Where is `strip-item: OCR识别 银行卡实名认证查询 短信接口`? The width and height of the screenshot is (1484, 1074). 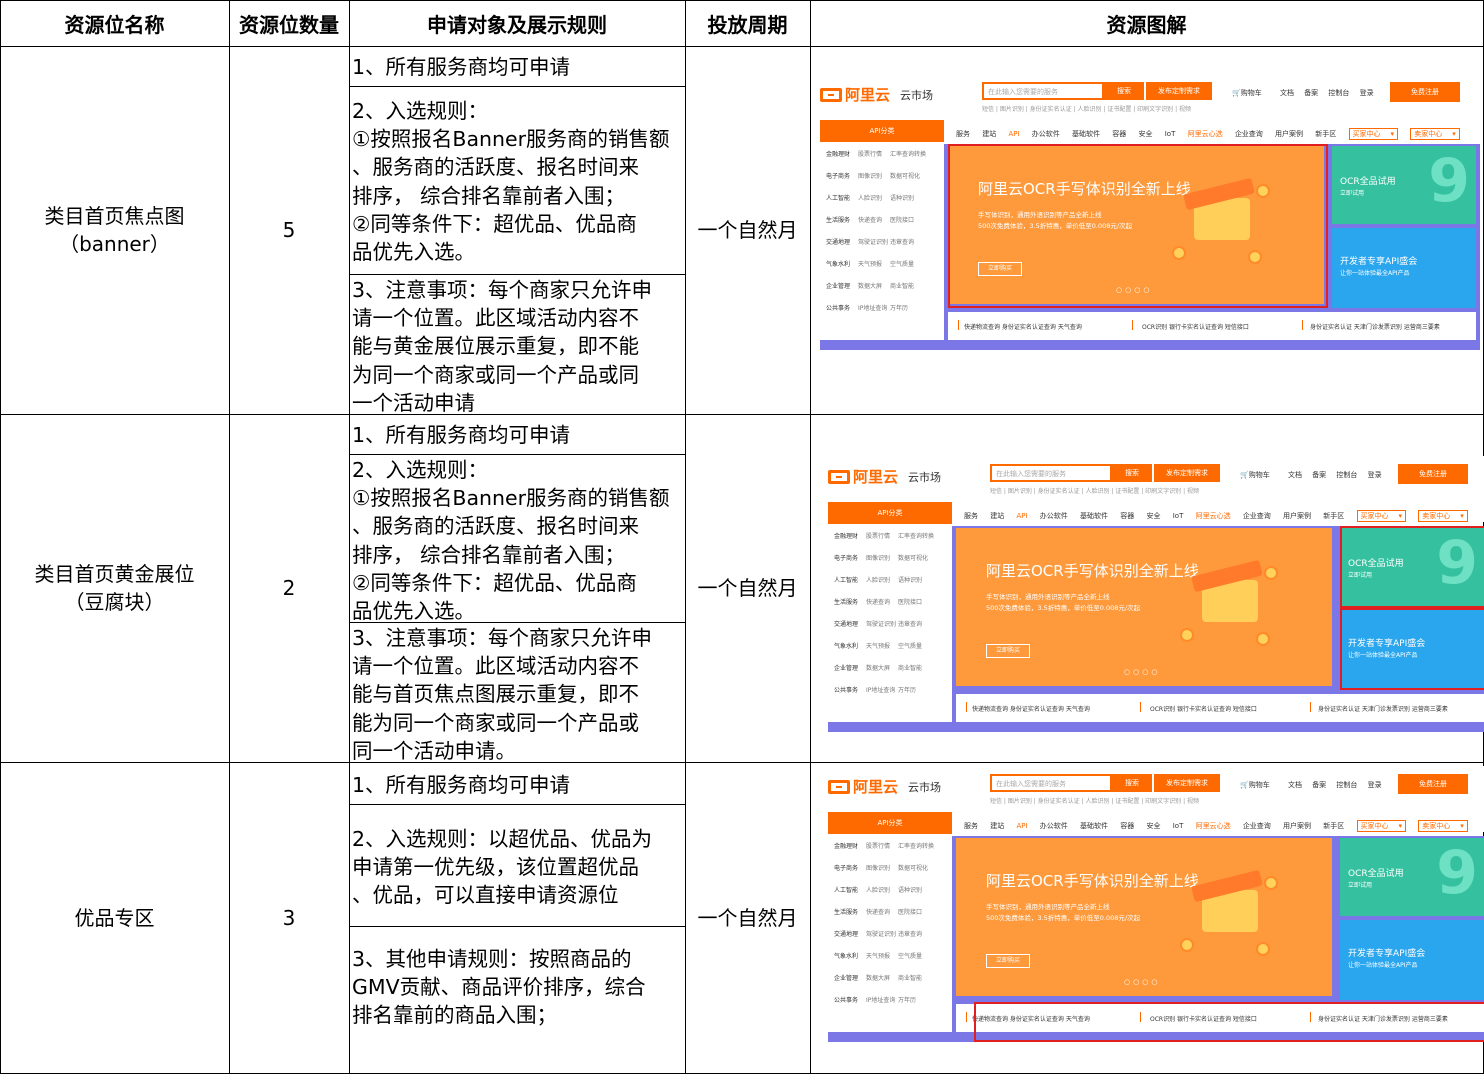
strip-item: OCR识别 银行卡实名认证查询 短信接口 is located at coordinates (1203, 708).